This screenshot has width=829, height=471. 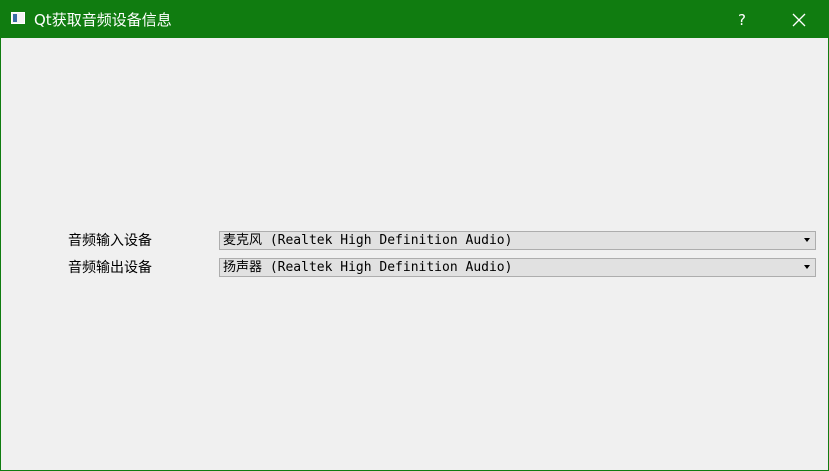 I want to click on input-device-value: 麦克风 (Realtek High Definition Audio), so click(x=368, y=240).